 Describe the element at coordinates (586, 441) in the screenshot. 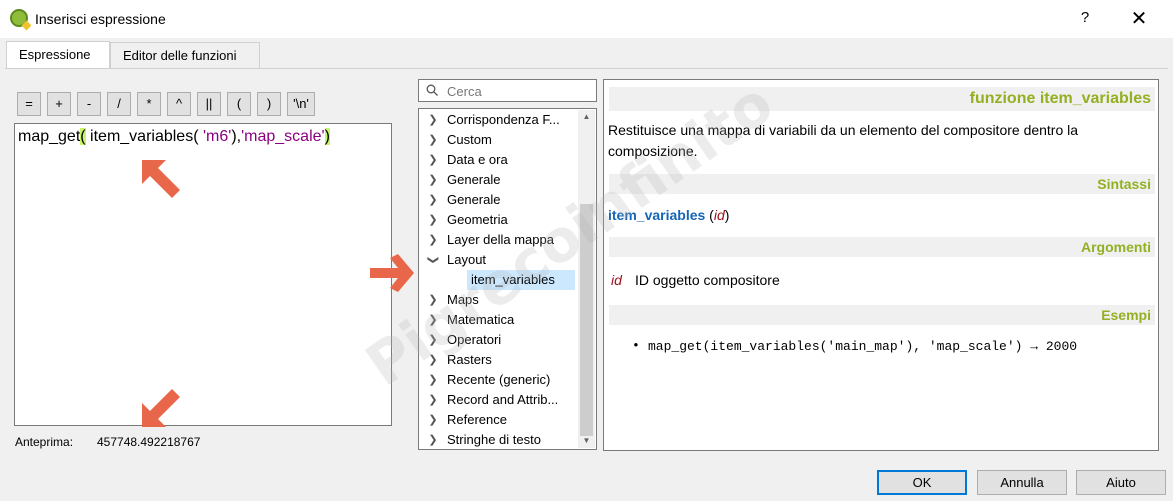

I see `scroll-down-icon: ▼` at that location.